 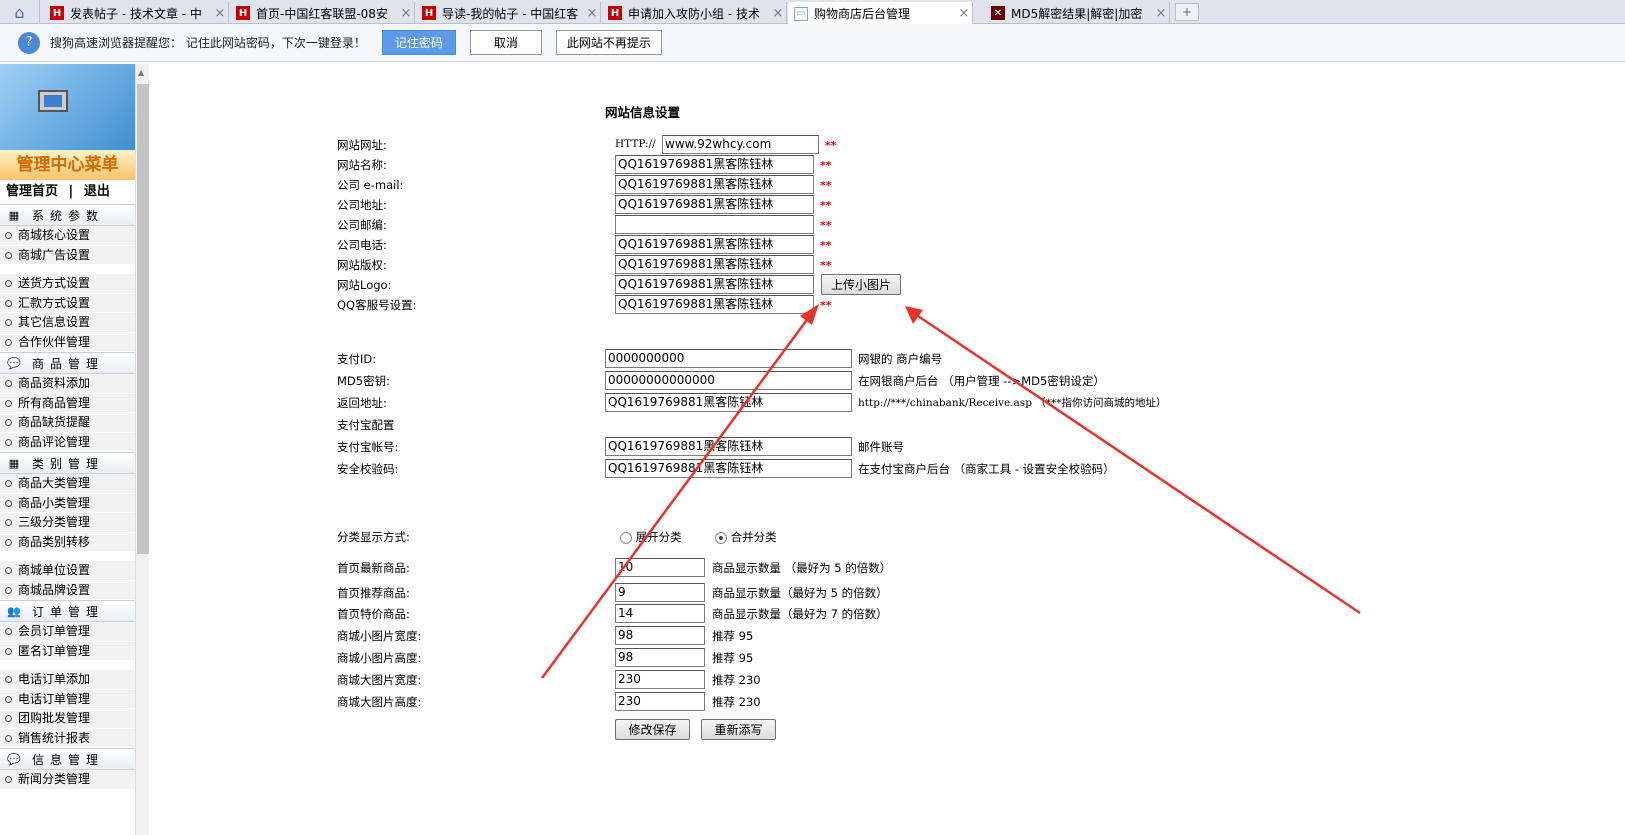 What do you see at coordinates (141, 72) in the screenshot?
I see `scroll-up-icon: ▲` at bounding box center [141, 72].